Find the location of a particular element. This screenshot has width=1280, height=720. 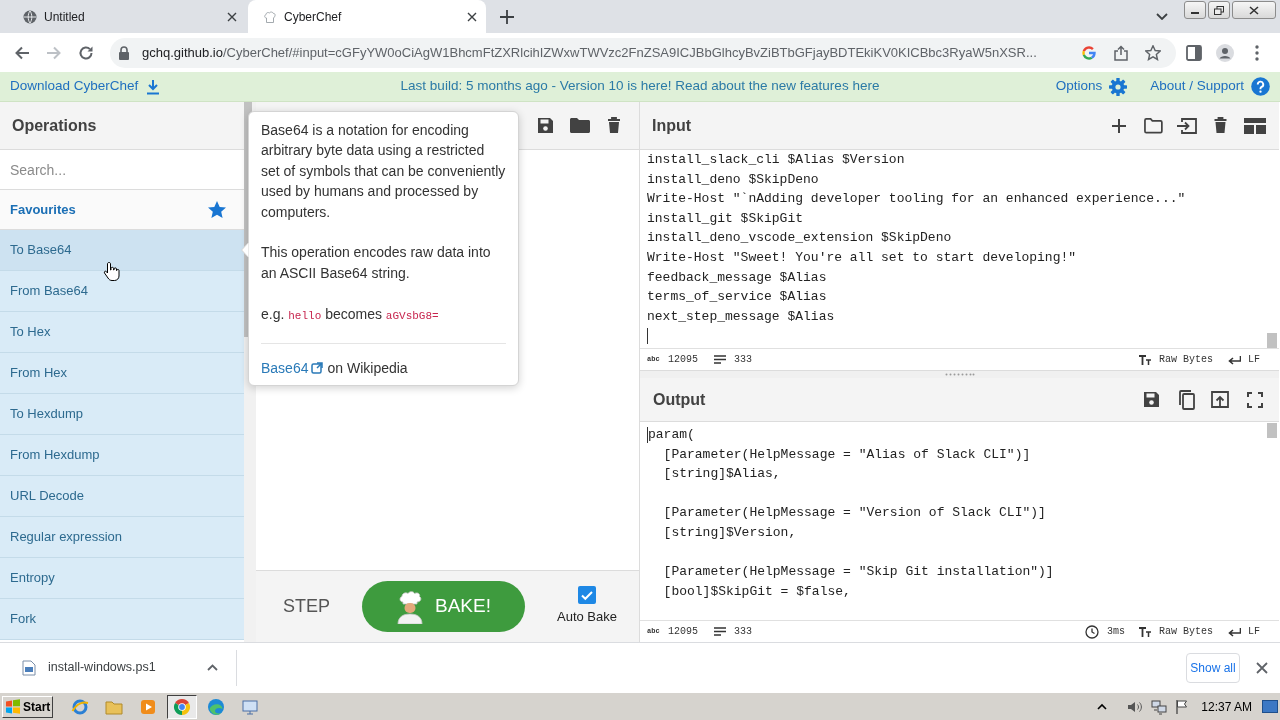

checkbox-label: Auto Bake is located at coordinates (587, 617).